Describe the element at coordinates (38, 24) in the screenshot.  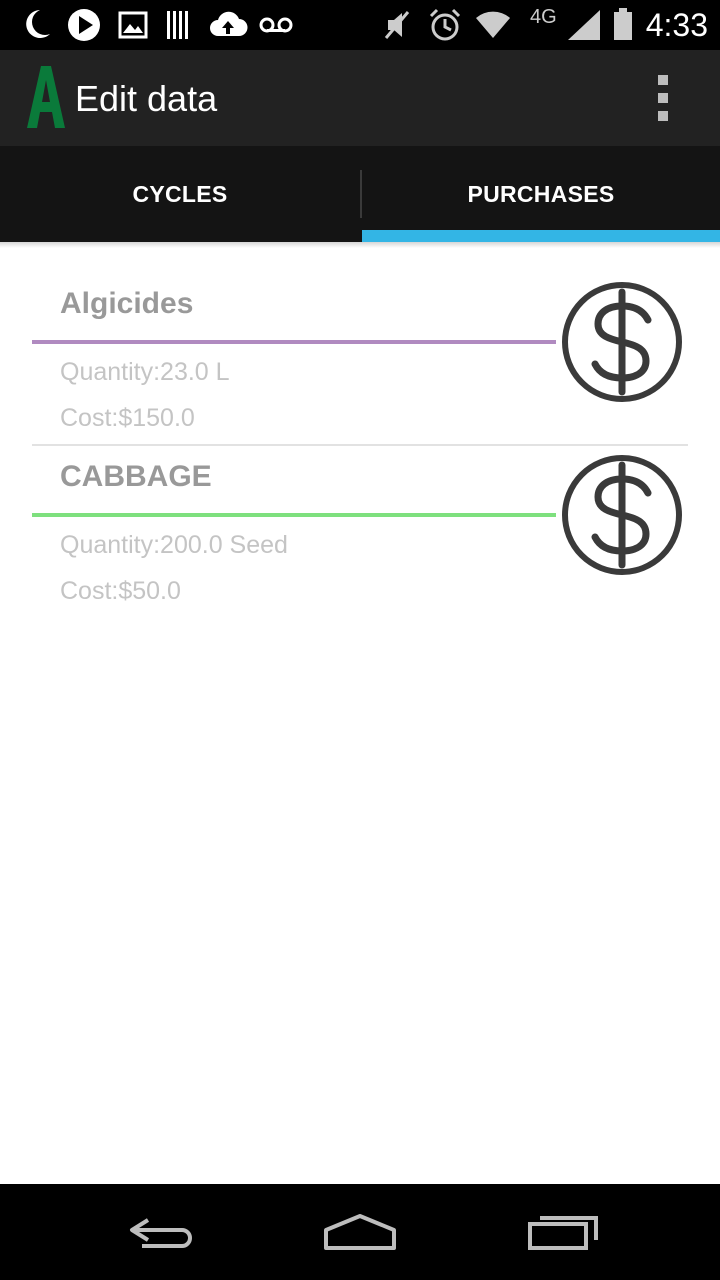
I see `moon-icon` at that location.